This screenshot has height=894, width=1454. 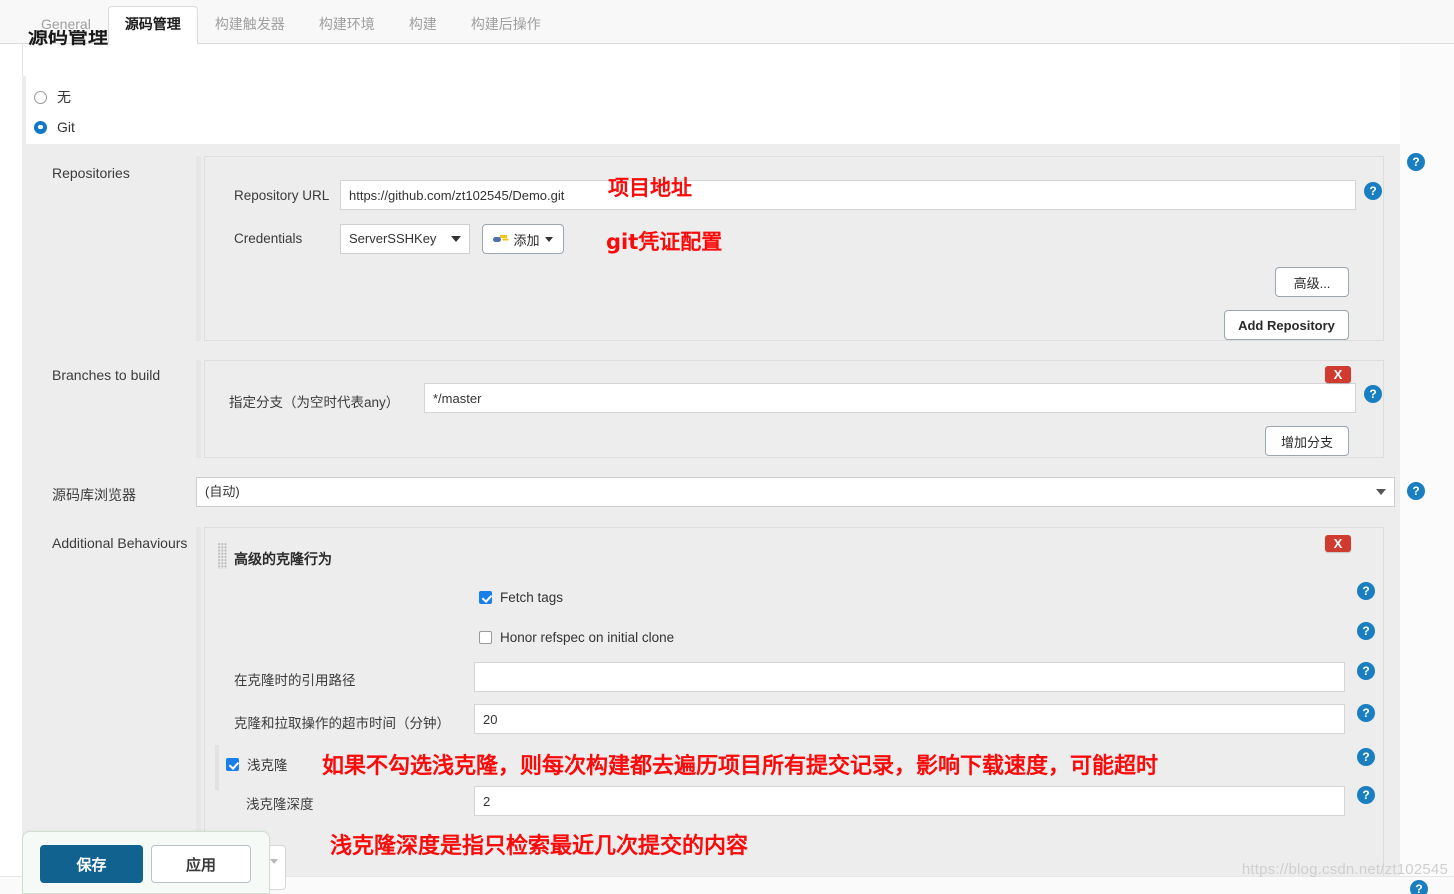 What do you see at coordinates (393, 238) in the screenshot?
I see `credentials-selected-value: ServerSSHKey` at bounding box center [393, 238].